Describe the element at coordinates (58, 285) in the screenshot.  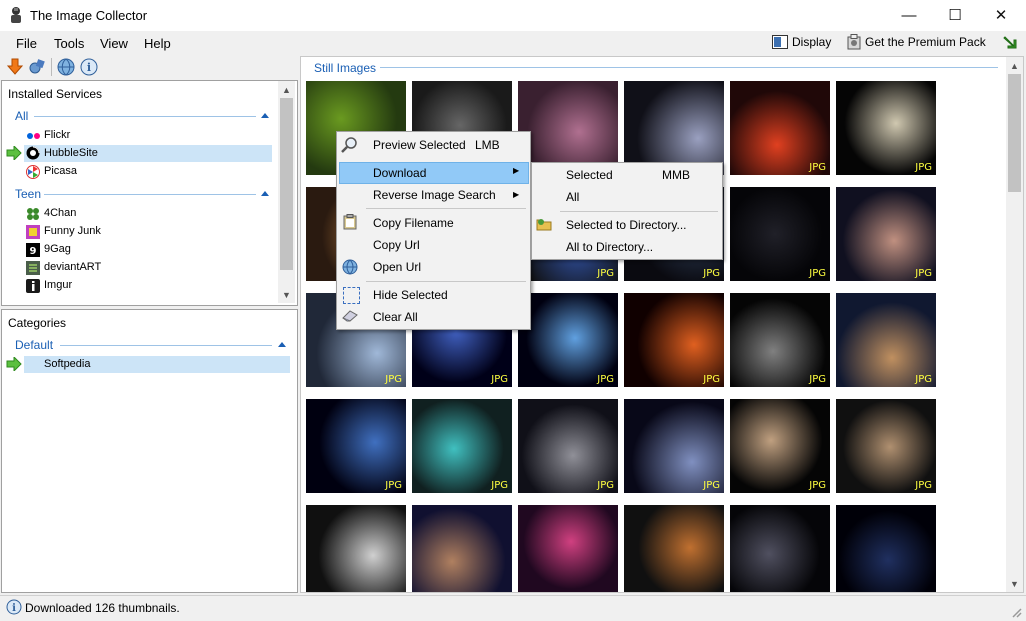
I see `service-imgur: Imgur` at that location.